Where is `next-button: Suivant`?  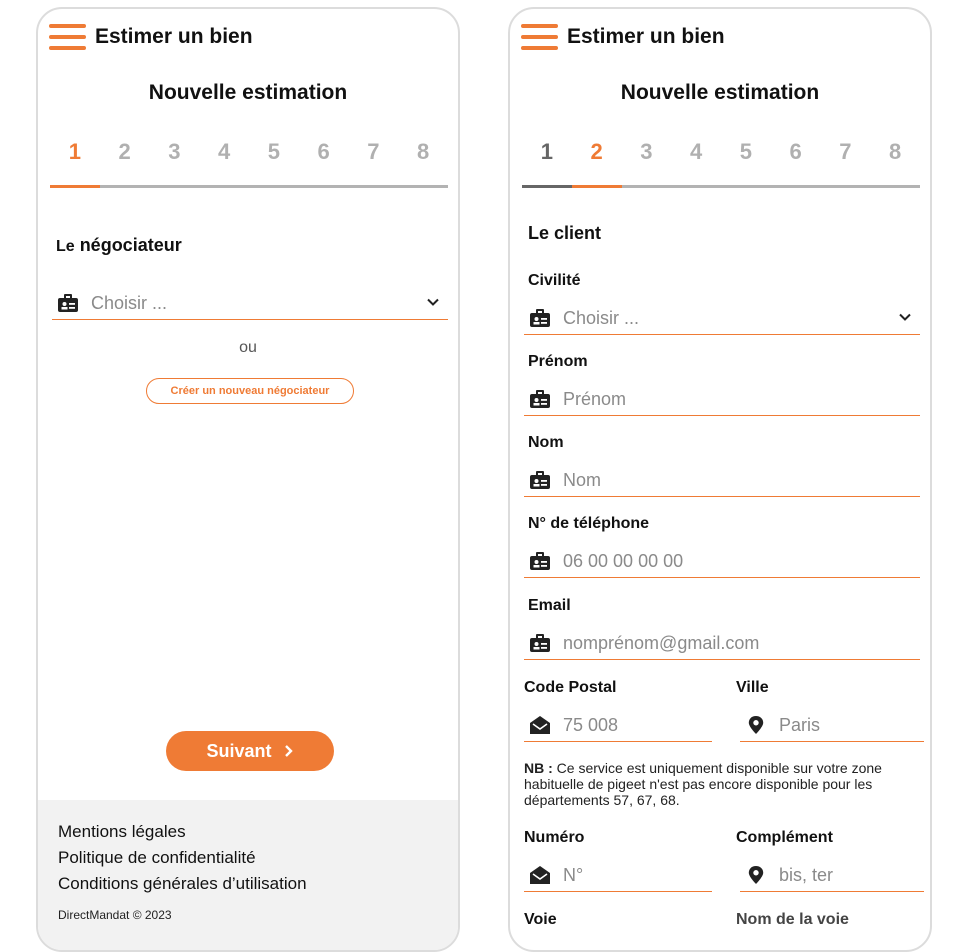
next-button: Suivant is located at coordinates (250, 751).